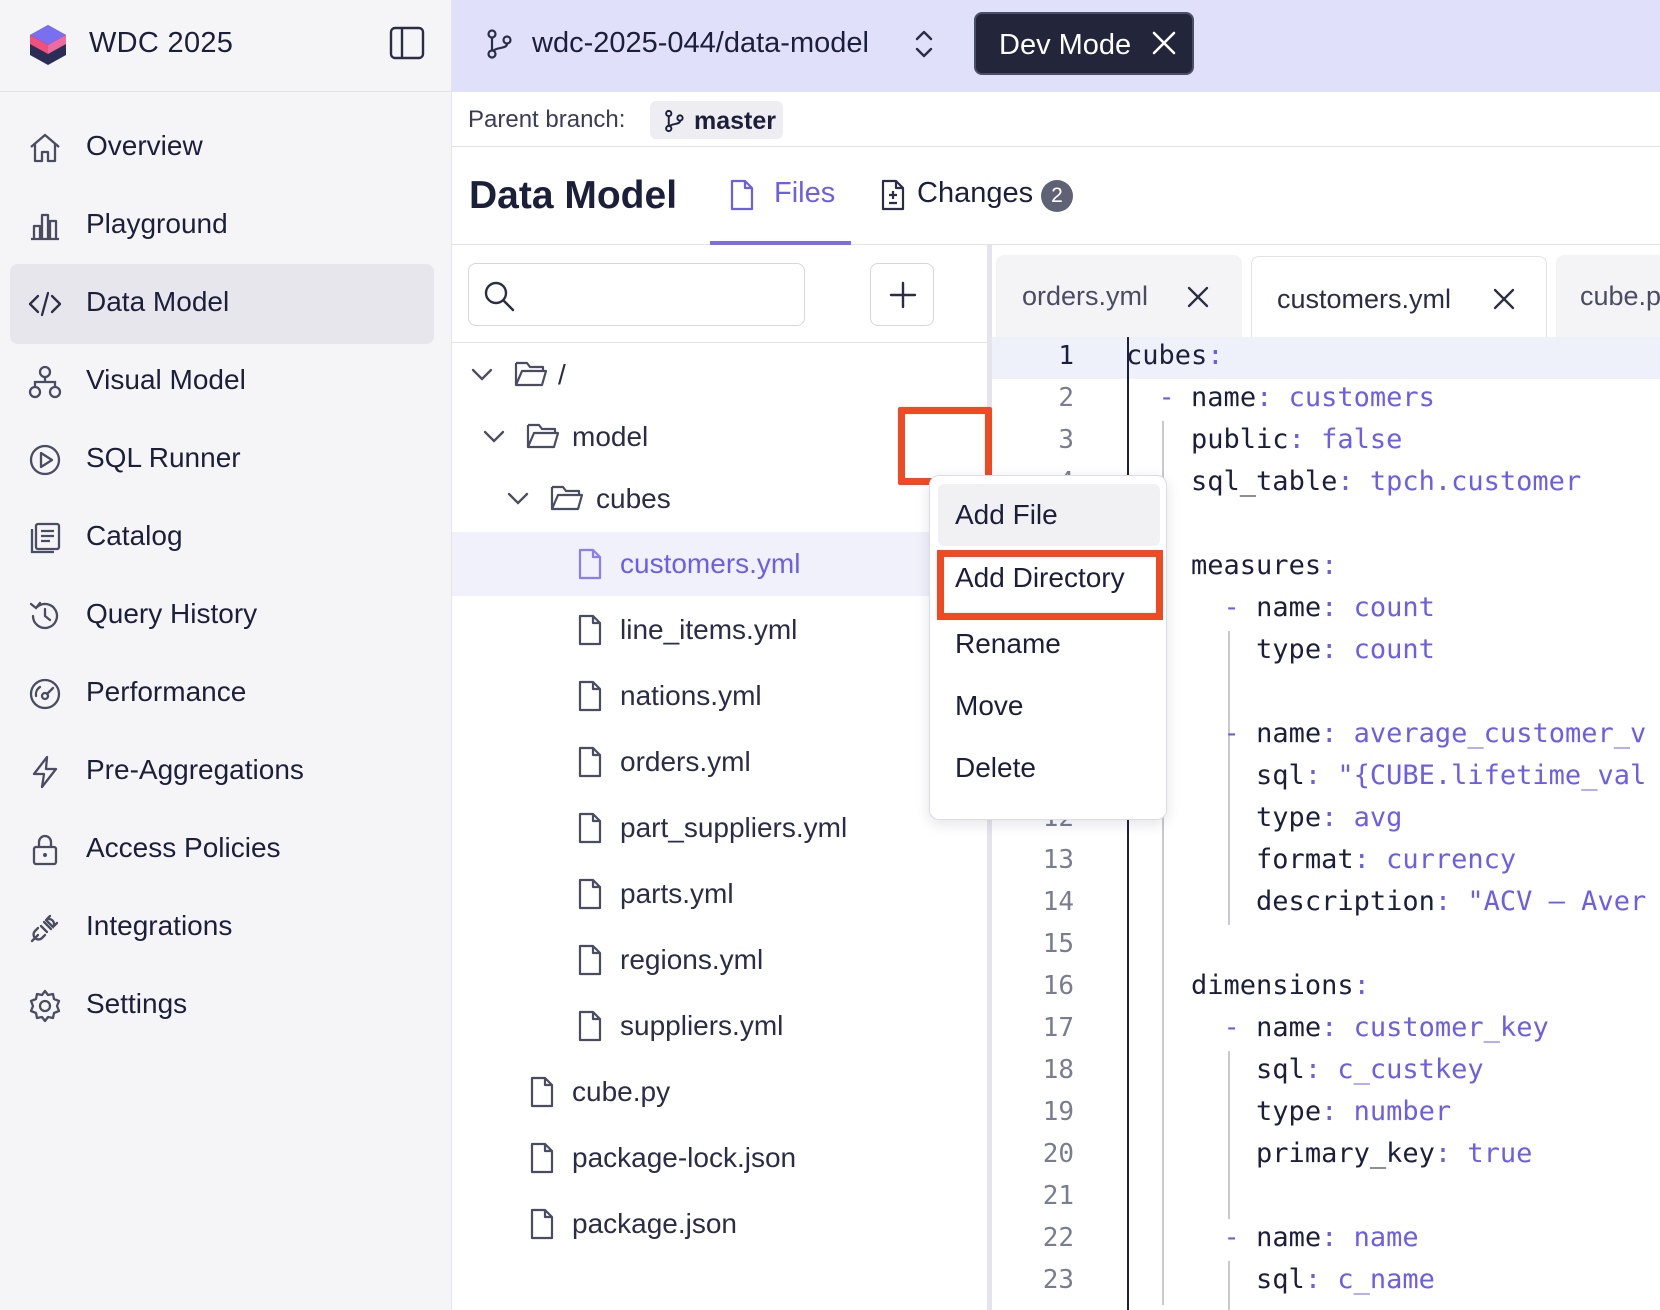 This screenshot has width=1660, height=1310. I want to click on tree-label: suppliers.yml, so click(702, 1025).